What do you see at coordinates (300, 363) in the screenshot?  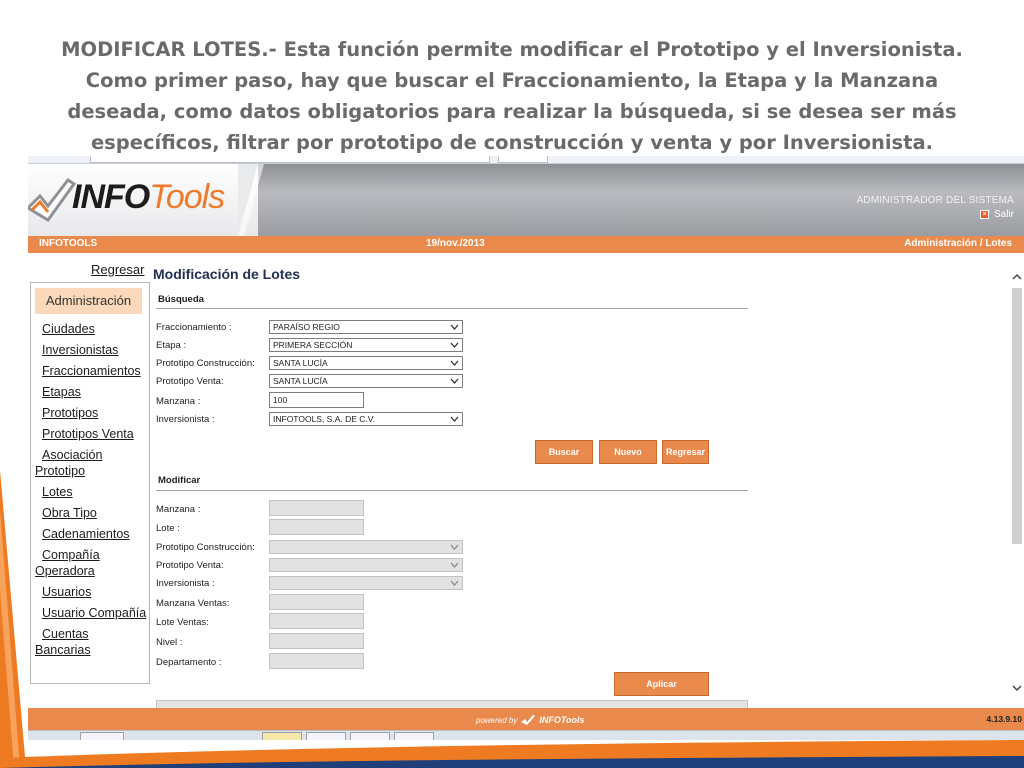 I see `prototipo-construccion-value: SANTA LUCÍA` at bounding box center [300, 363].